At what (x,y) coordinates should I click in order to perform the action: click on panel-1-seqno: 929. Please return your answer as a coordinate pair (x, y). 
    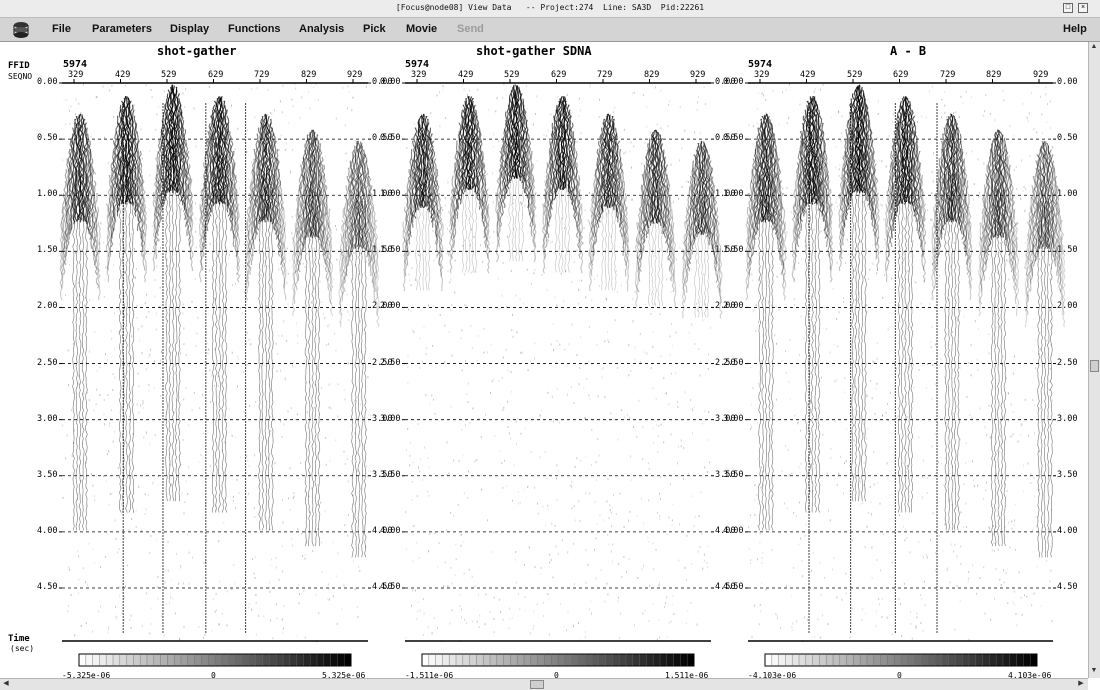
    Looking at the image, I should click on (355, 75).